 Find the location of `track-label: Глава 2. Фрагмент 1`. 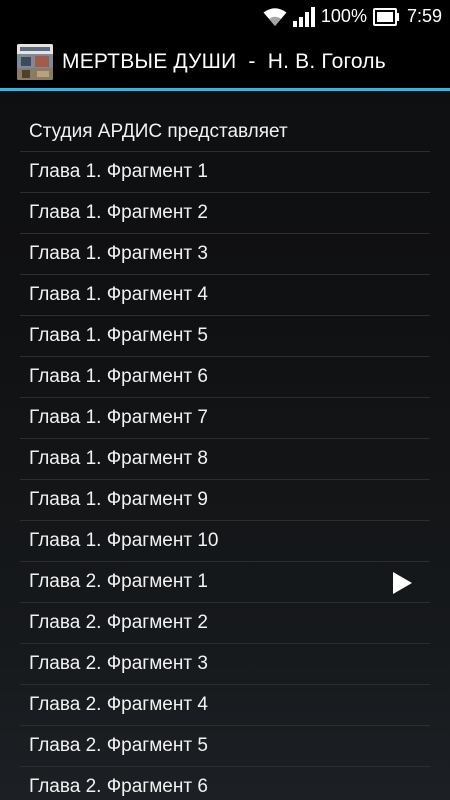

track-label: Глава 2. Фрагмент 1 is located at coordinates (118, 581).